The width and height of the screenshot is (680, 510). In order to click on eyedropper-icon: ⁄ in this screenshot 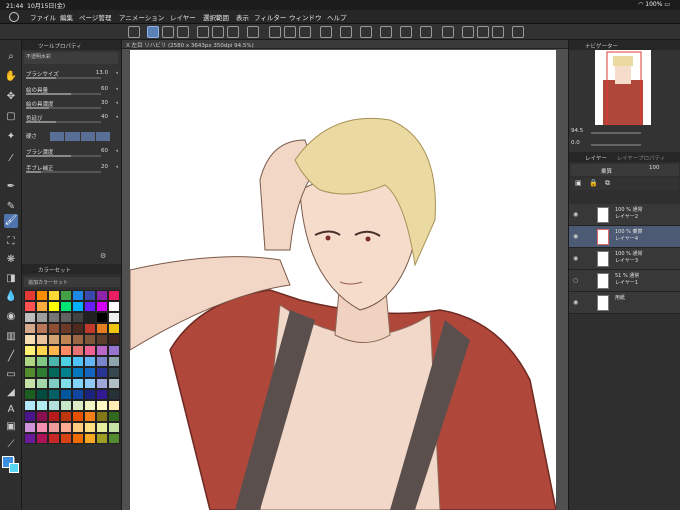, I will do `click(11, 159)`.